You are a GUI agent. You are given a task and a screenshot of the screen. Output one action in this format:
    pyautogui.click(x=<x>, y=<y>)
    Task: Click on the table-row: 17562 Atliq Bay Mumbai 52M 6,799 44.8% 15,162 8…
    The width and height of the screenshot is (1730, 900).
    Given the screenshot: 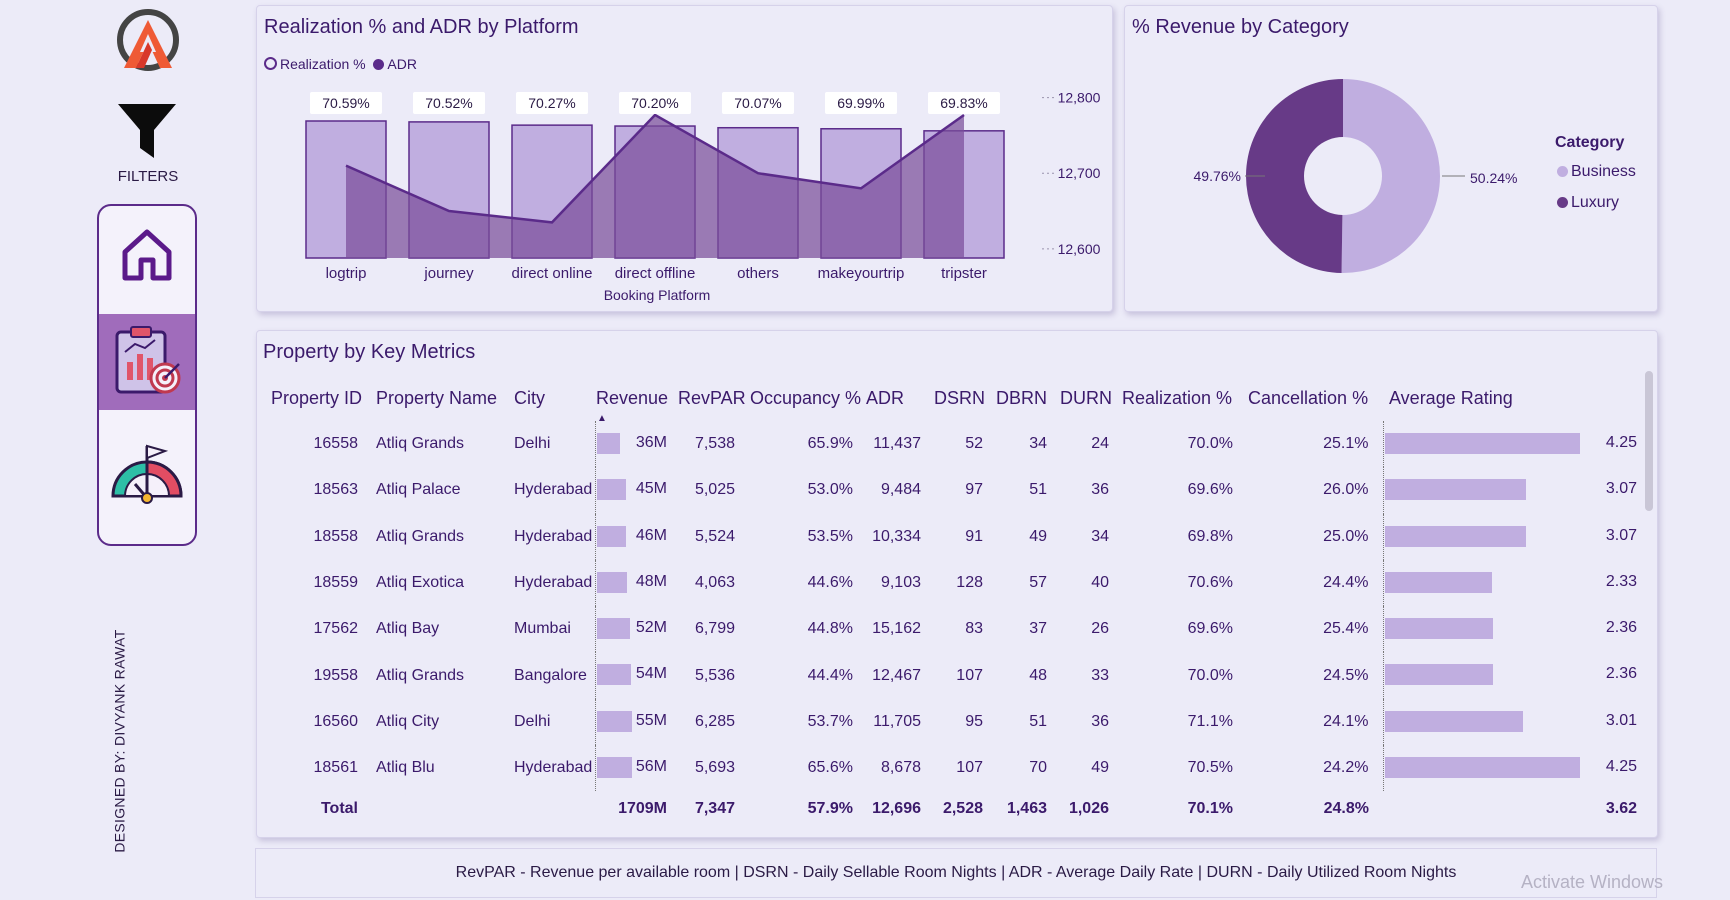 What is the action you would take?
    pyautogui.click(x=951, y=629)
    